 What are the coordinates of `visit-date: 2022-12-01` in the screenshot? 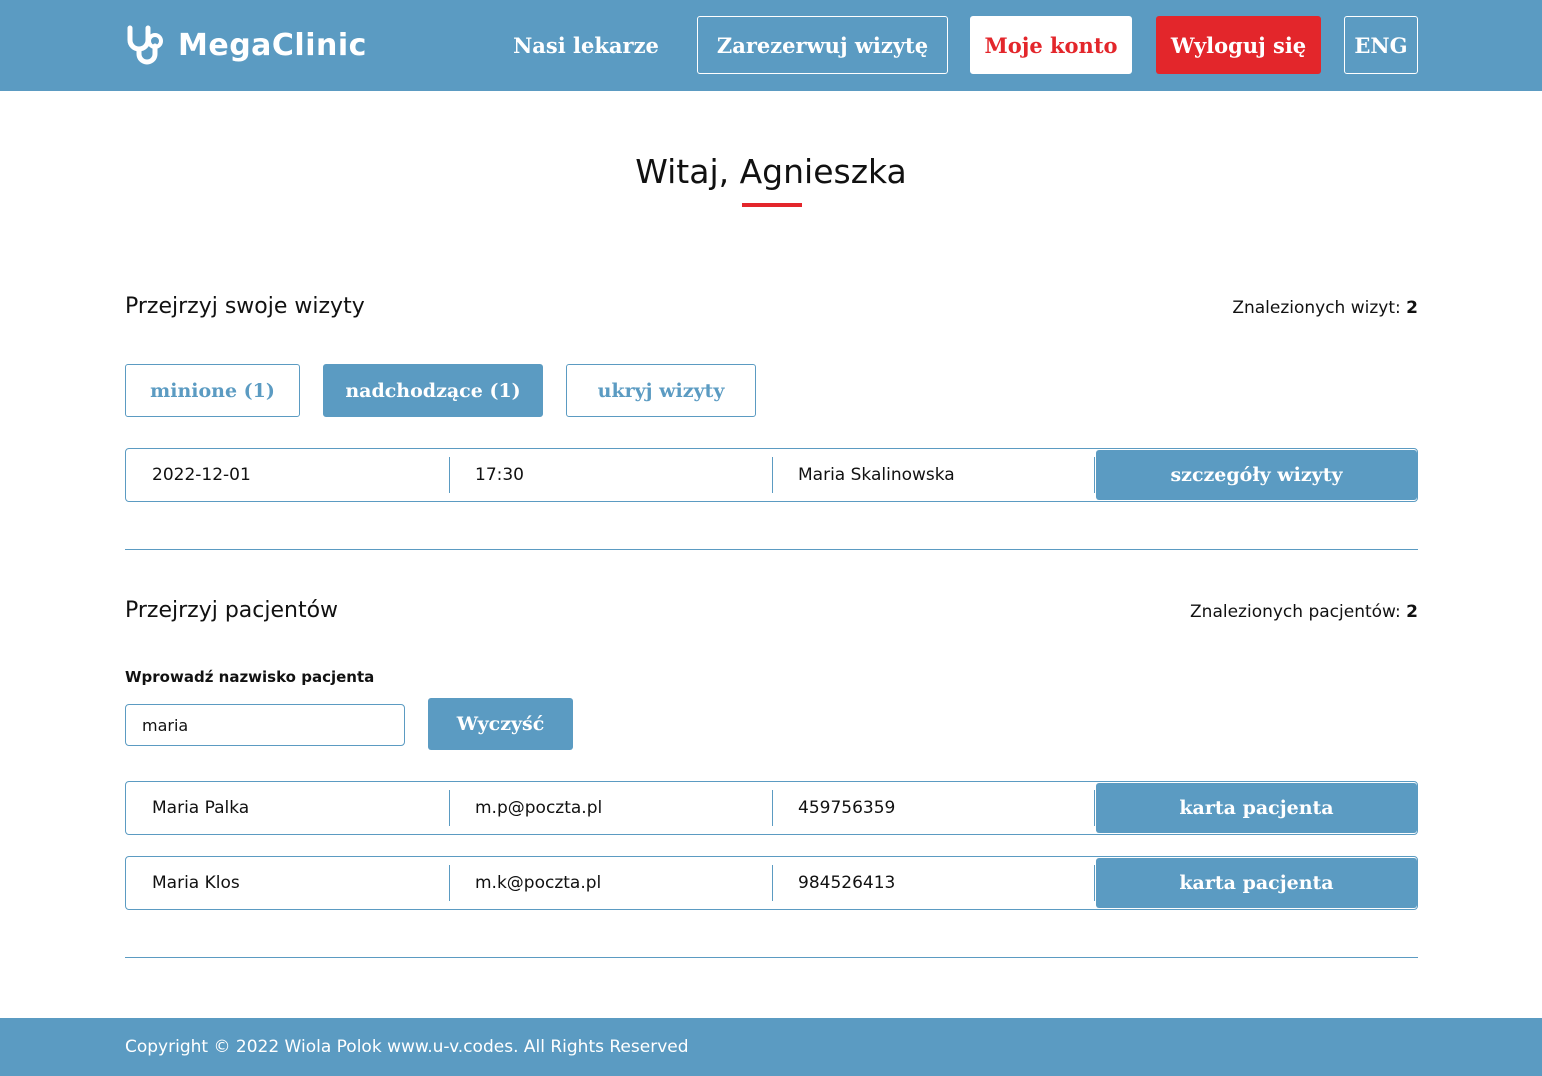 It's located at (201, 475).